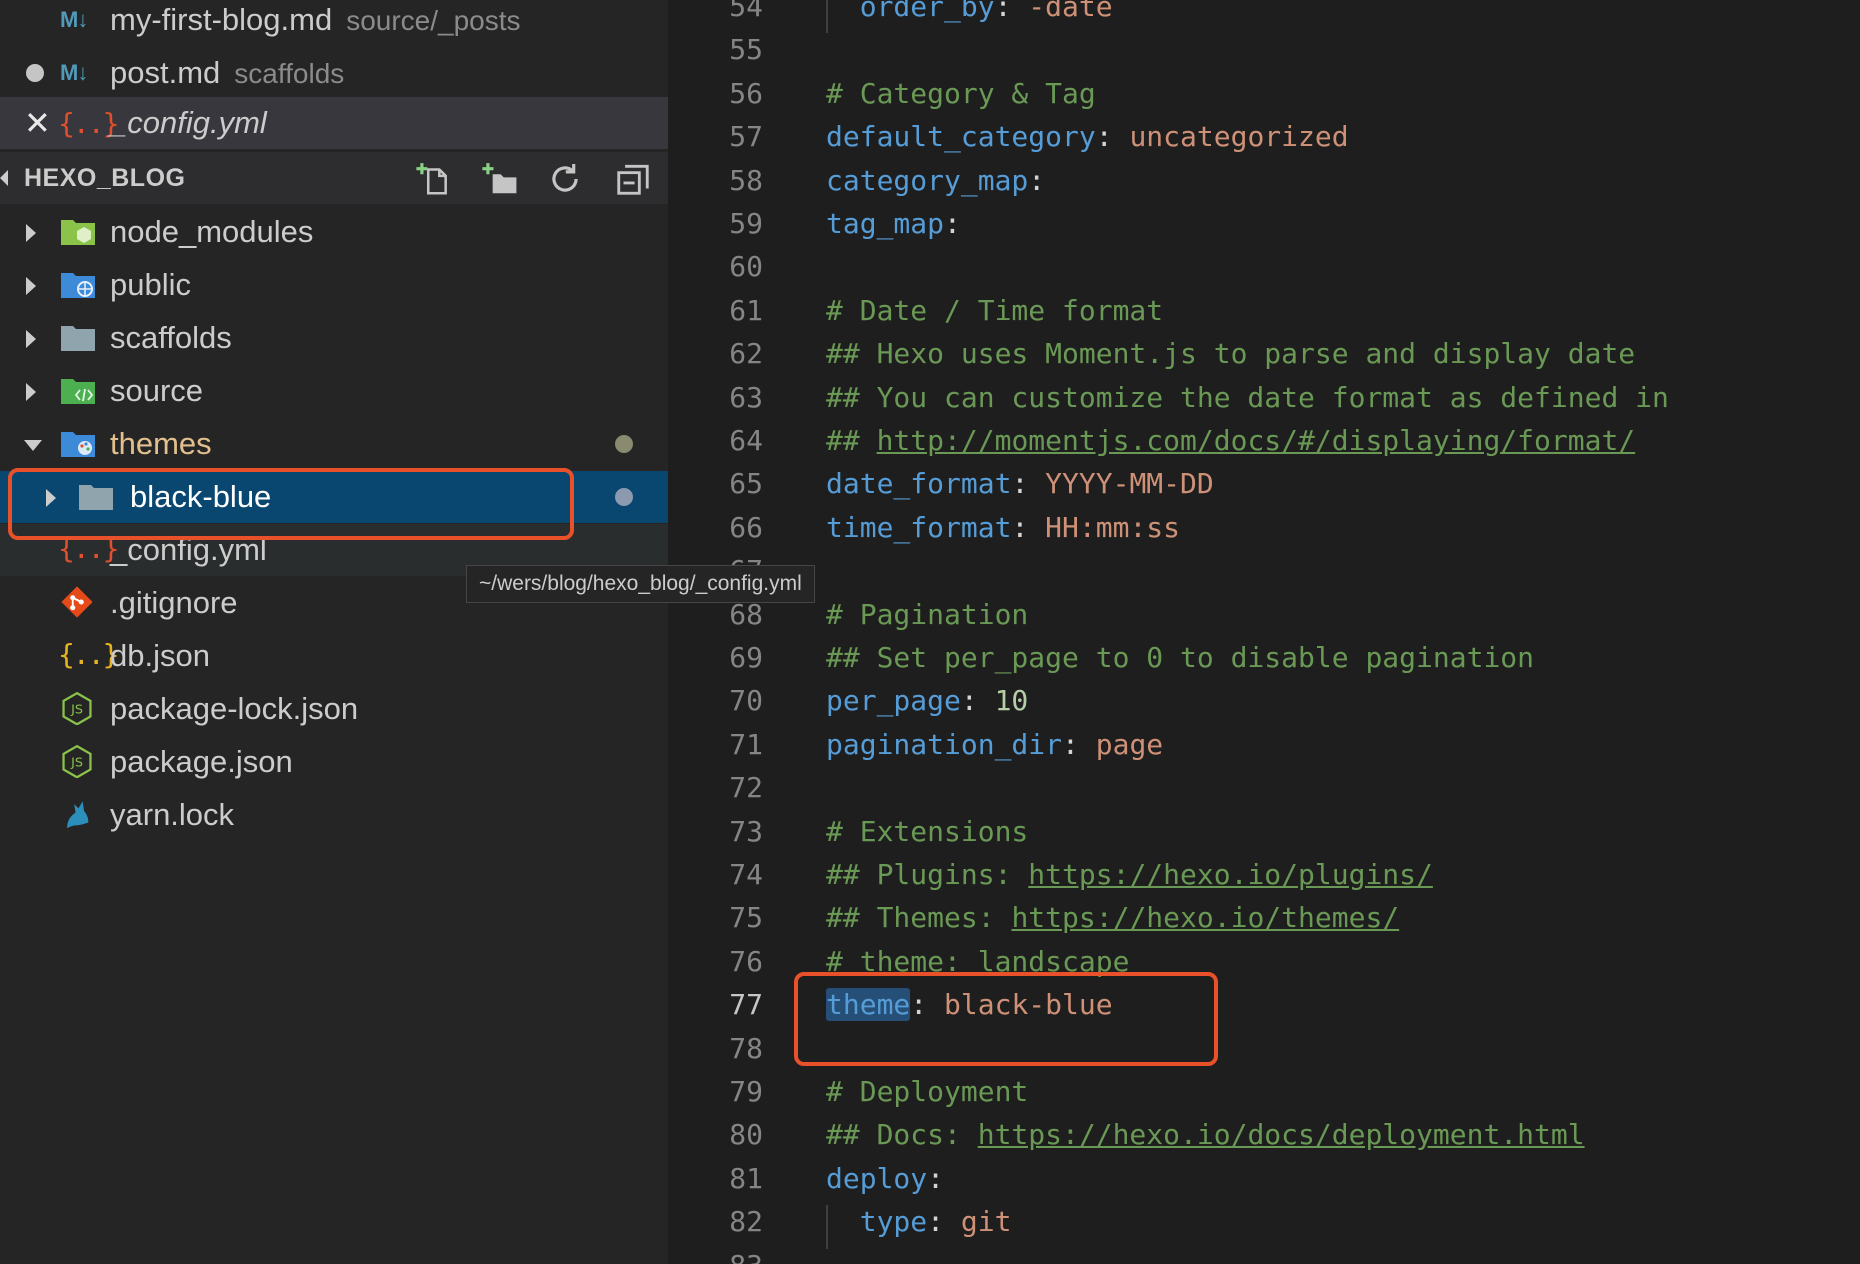  What do you see at coordinates (927, 1091) in the screenshot?
I see `code-token: # Deployment` at bounding box center [927, 1091].